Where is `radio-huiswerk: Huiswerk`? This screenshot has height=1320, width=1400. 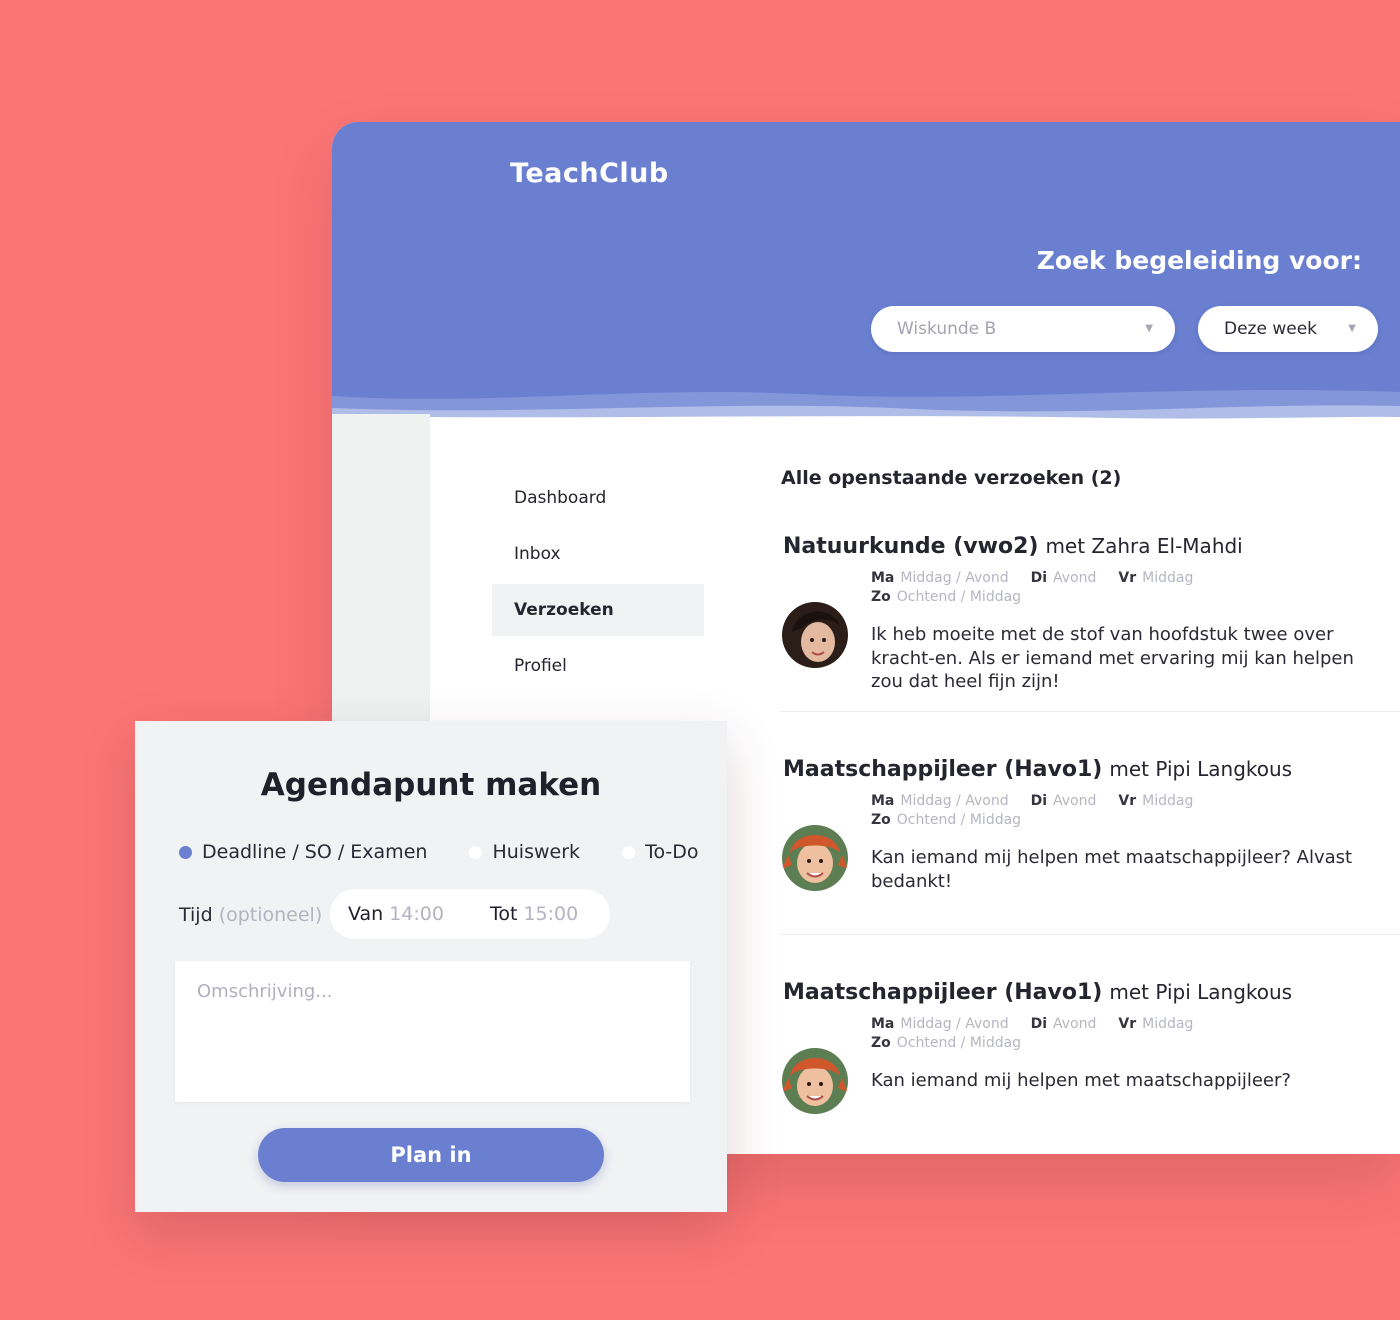
radio-huiswerk: Huiswerk is located at coordinates (524, 852).